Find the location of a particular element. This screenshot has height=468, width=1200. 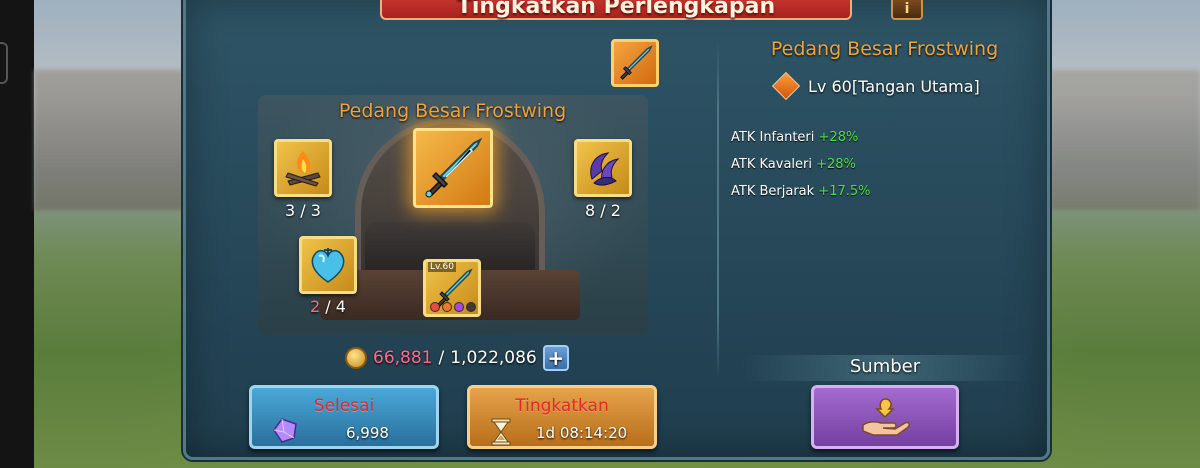

plus-icon: + is located at coordinates (556, 358).